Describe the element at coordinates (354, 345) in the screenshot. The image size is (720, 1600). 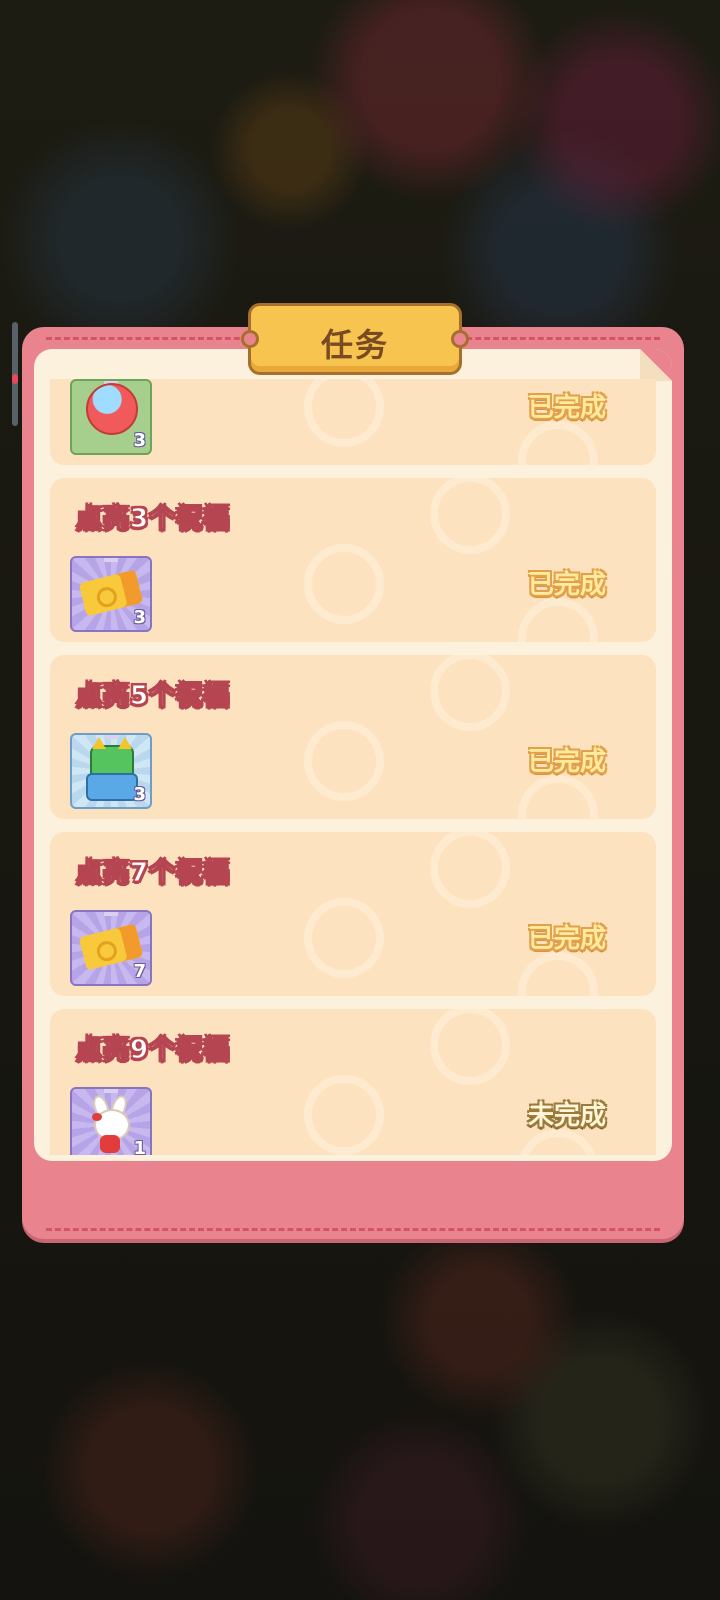
I see `panel-title: 任务` at that location.